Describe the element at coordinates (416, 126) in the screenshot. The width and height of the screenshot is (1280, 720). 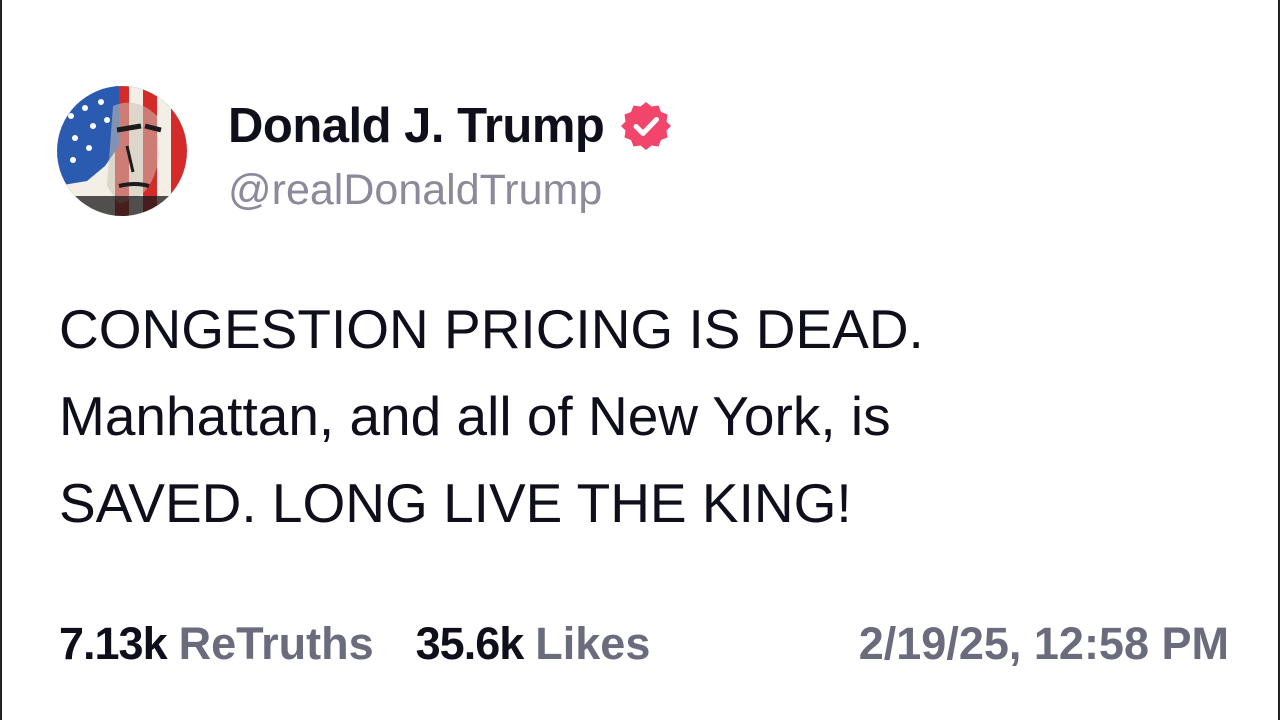
I see `display-name: Donald J. Trump` at that location.